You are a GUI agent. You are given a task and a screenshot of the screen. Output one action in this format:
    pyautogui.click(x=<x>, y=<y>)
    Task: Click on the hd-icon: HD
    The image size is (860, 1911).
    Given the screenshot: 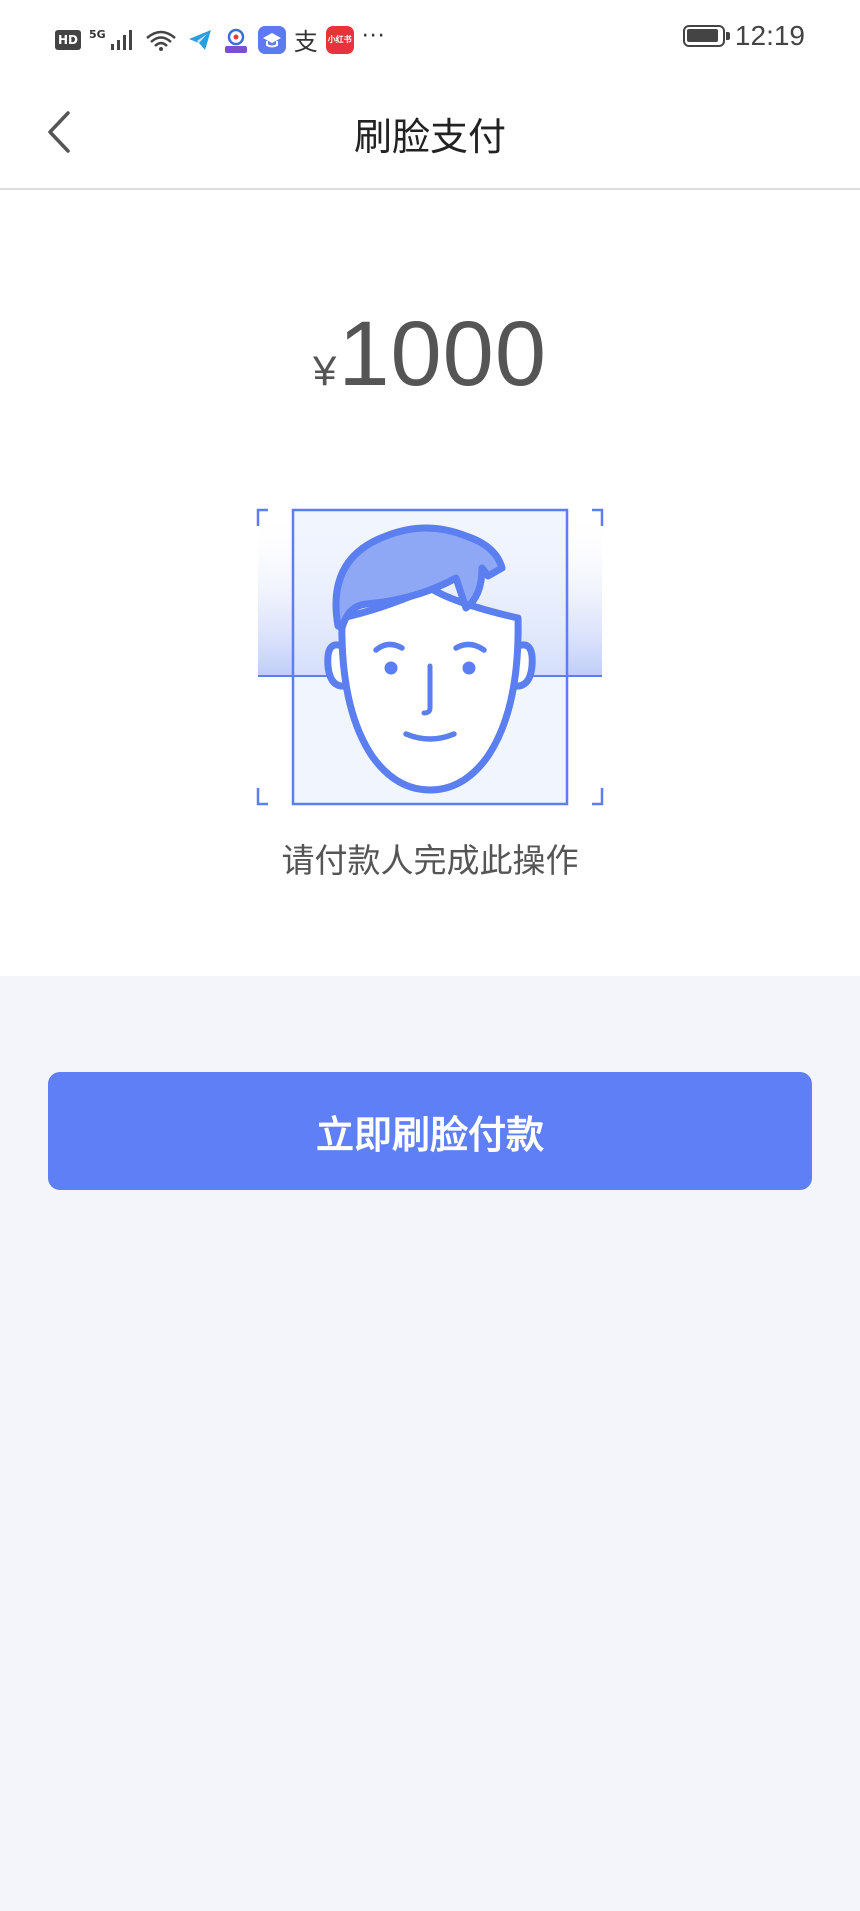 What is the action you would take?
    pyautogui.click(x=68, y=39)
    